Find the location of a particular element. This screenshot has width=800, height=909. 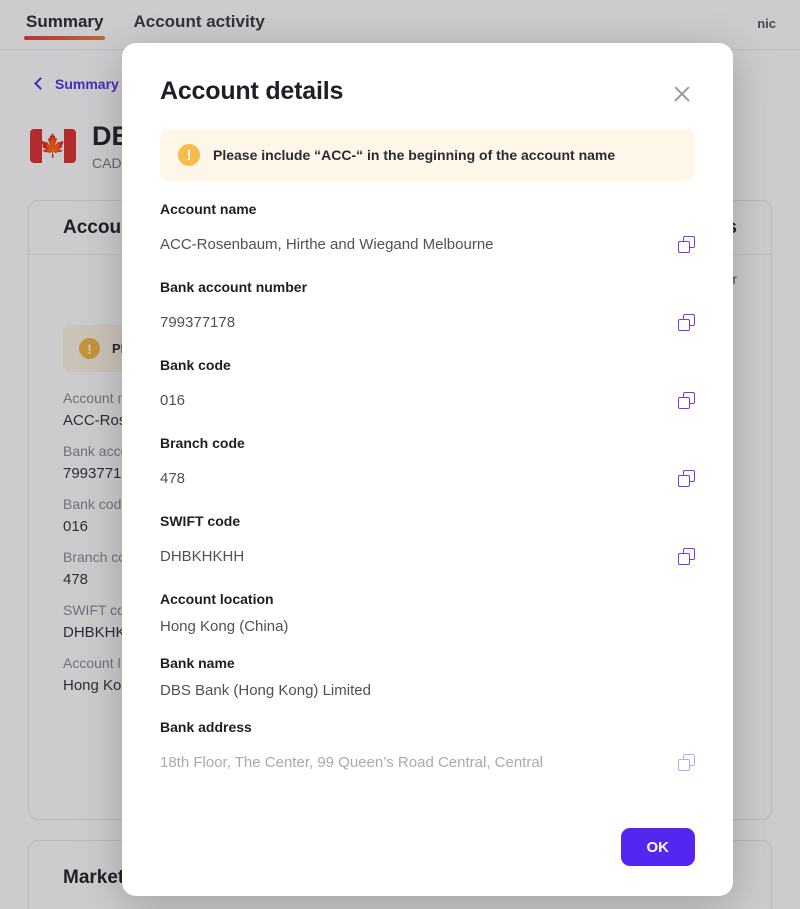

ok-button: OK is located at coordinates (657, 847).